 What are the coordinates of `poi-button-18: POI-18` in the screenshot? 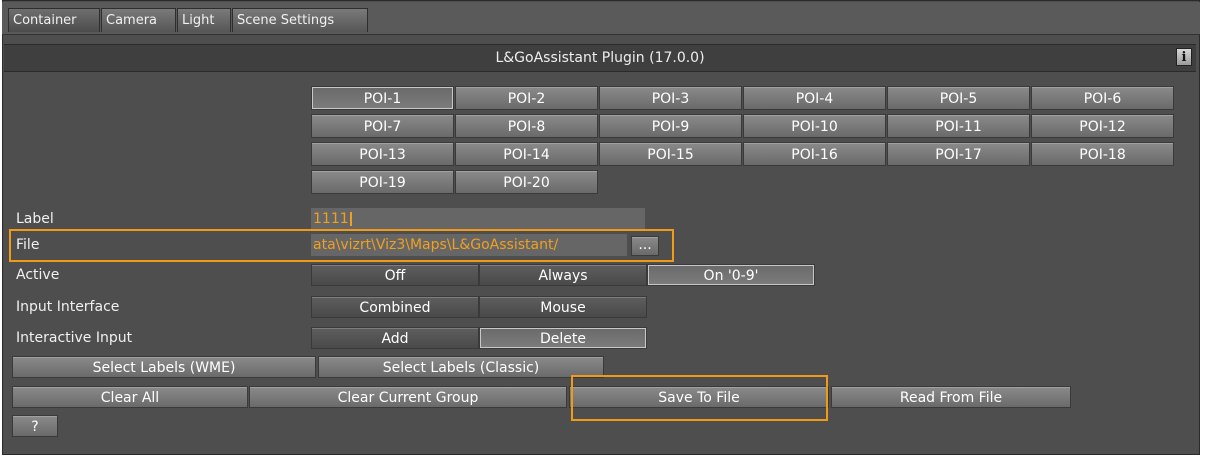 It's located at (1102, 154).